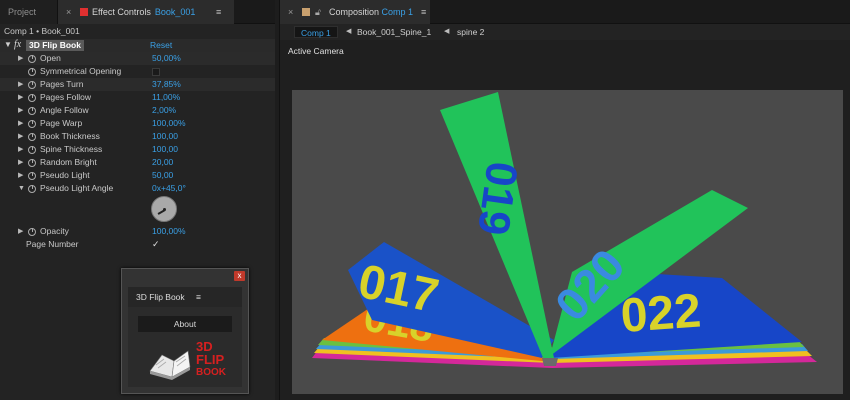 Image resolution: width=850 pixels, height=400 pixels. Describe the element at coordinates (137, 231) in the screenshot. I see `param-row-opacity: ▶ Opacity 100,00%` at that location.